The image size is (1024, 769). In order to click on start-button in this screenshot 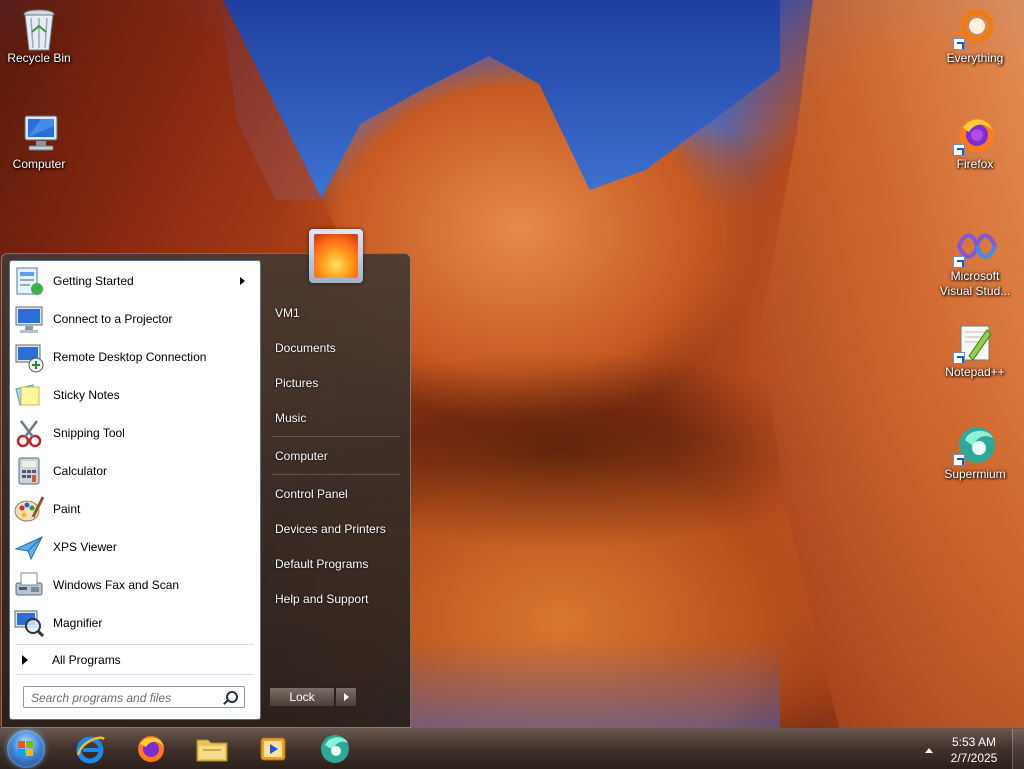, I will do `click(26, 749)`.